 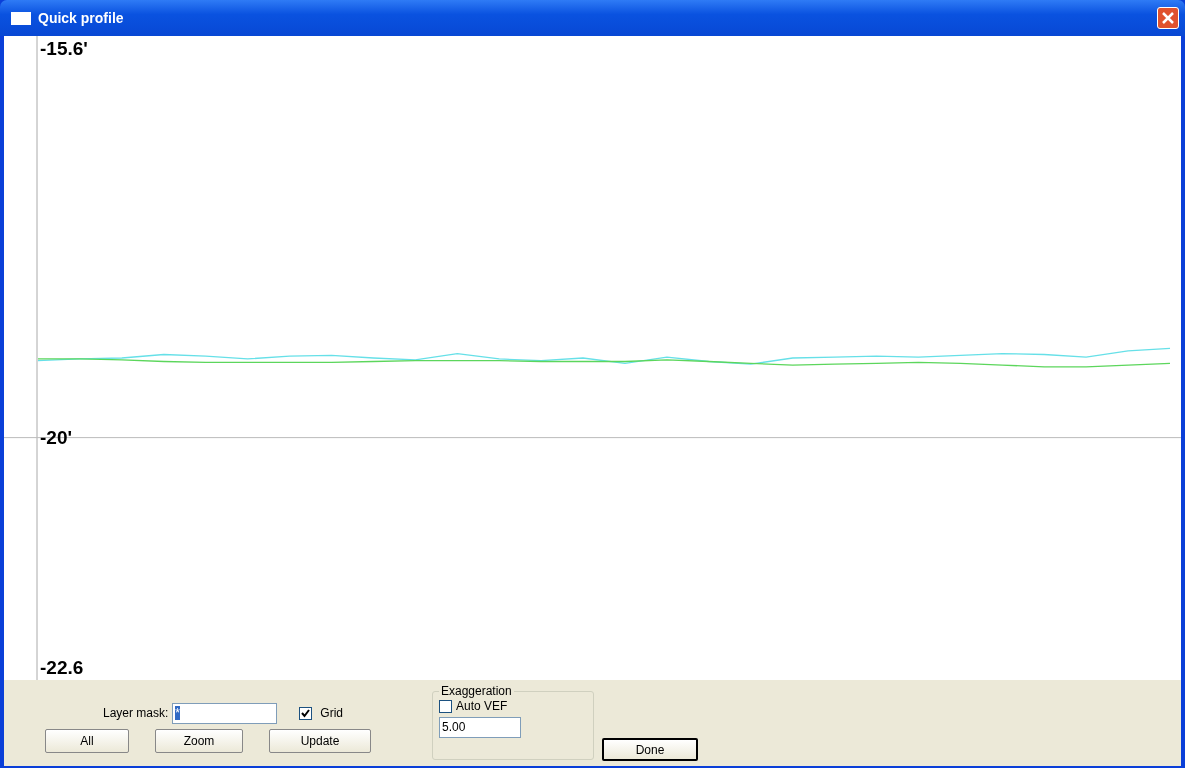 What do you see at coordinates (64, 48) in the screenshot?
I see `axis-label: -15.6'` at bounding box center [64, 48].